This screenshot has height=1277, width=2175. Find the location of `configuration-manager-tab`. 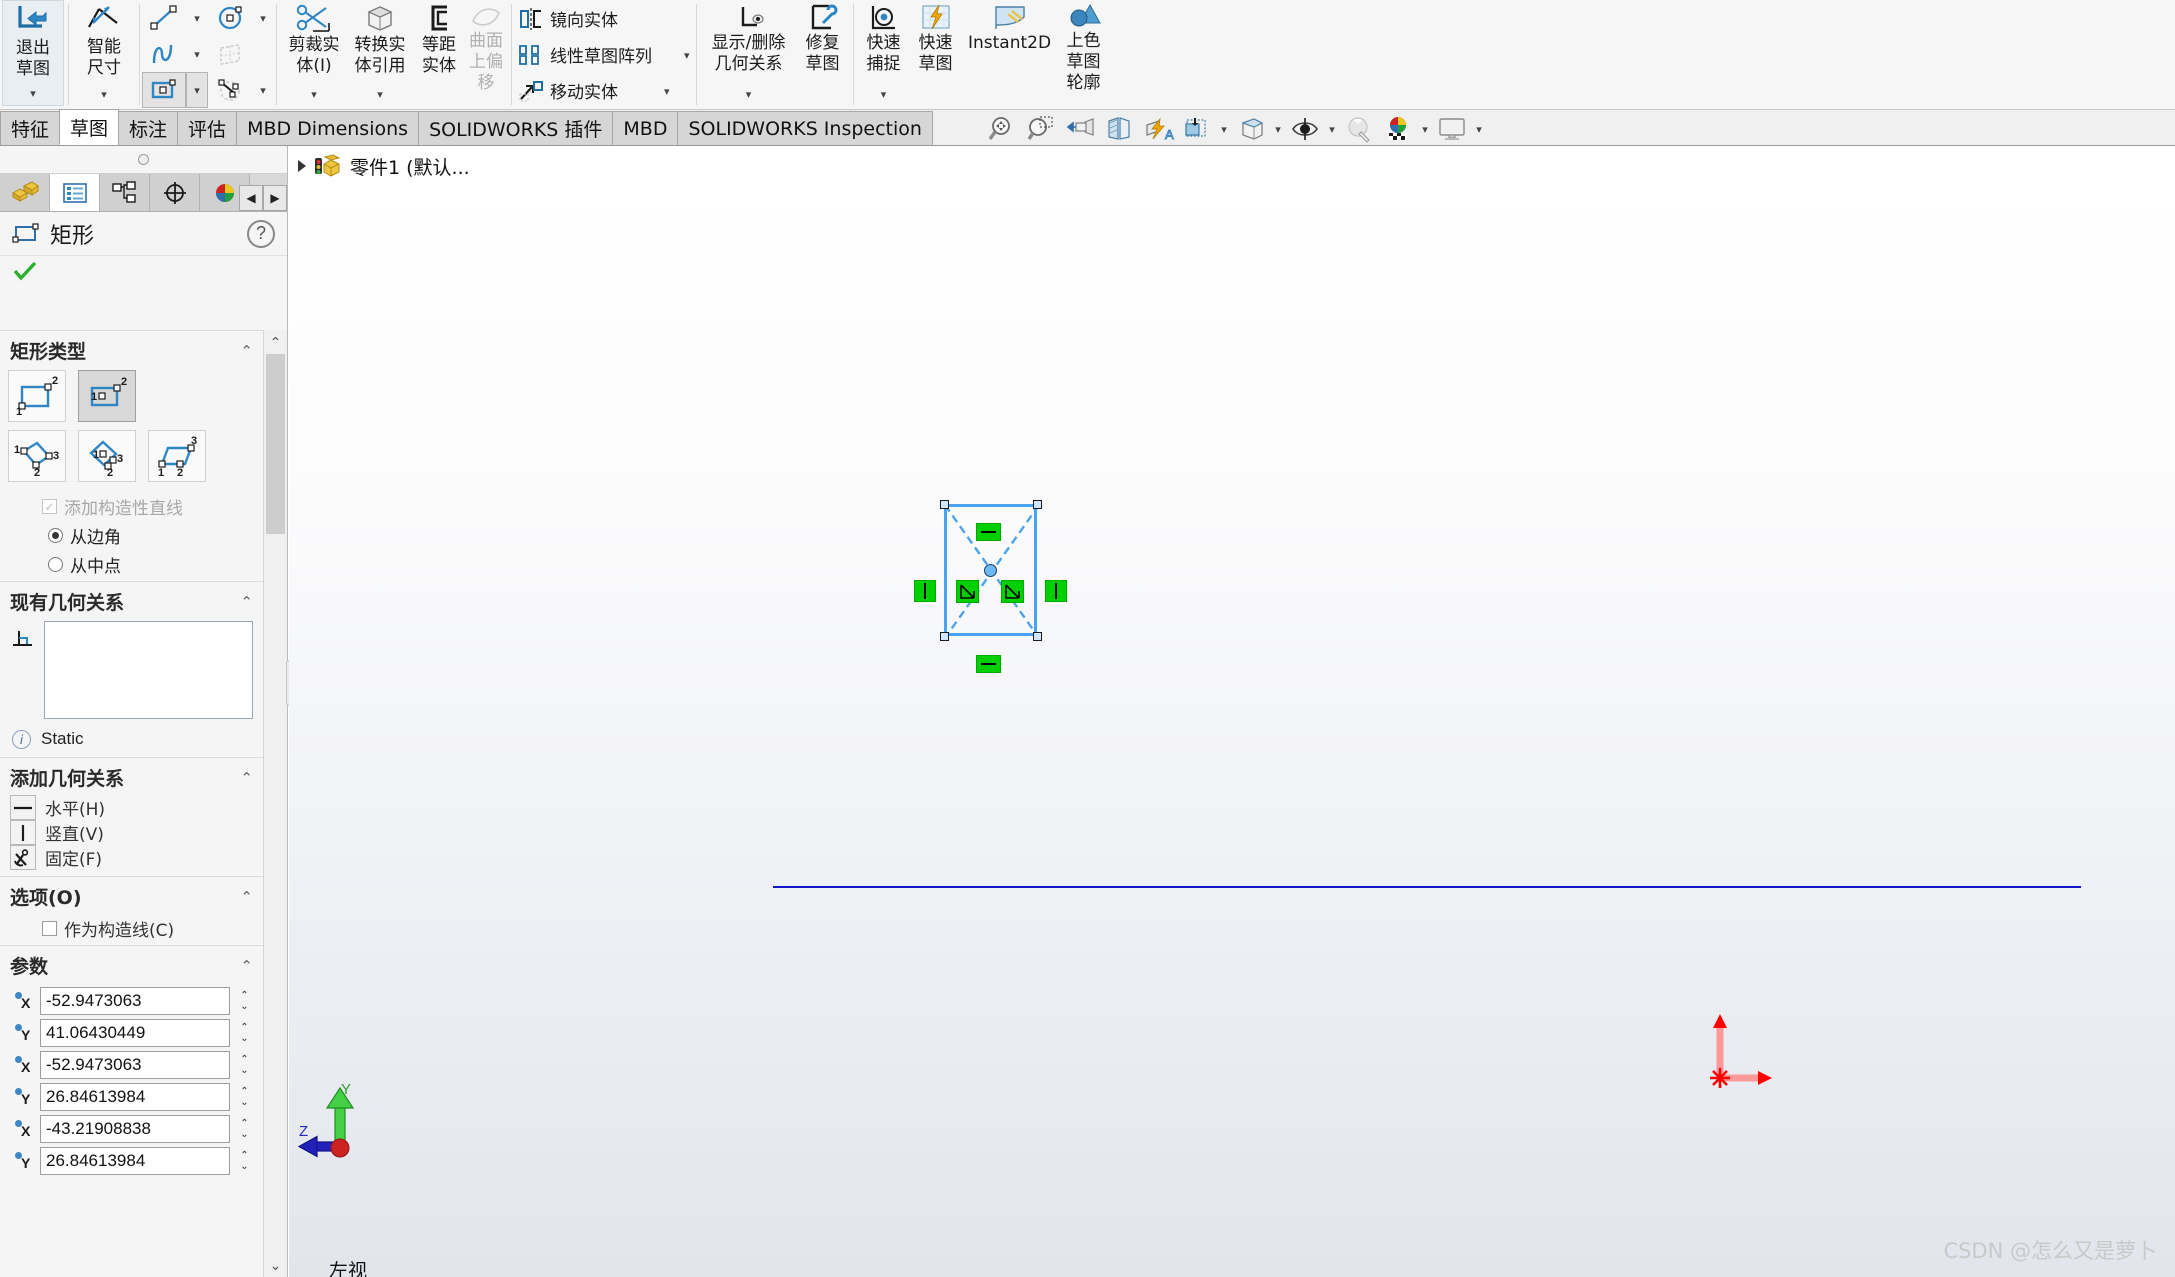

configuration-manager-tab is located at coordinates (125, 192).